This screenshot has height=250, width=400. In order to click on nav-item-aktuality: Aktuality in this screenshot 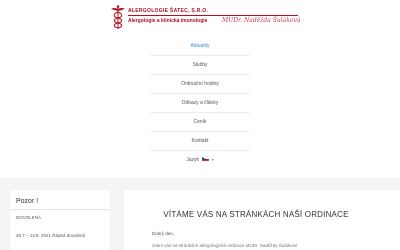, I will do `click(200, 46)`.